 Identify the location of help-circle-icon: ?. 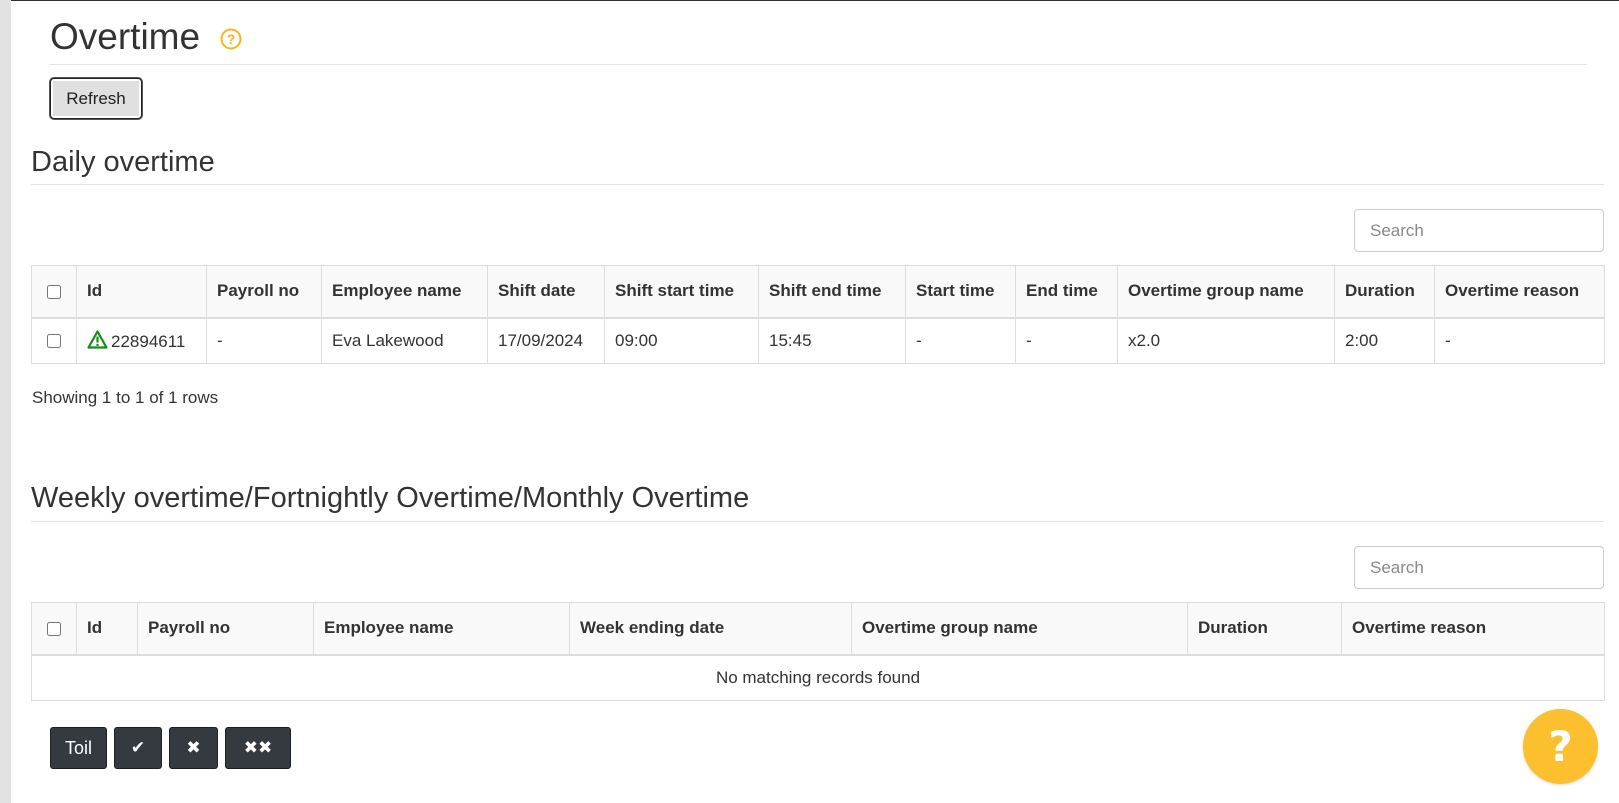
(231, 39).